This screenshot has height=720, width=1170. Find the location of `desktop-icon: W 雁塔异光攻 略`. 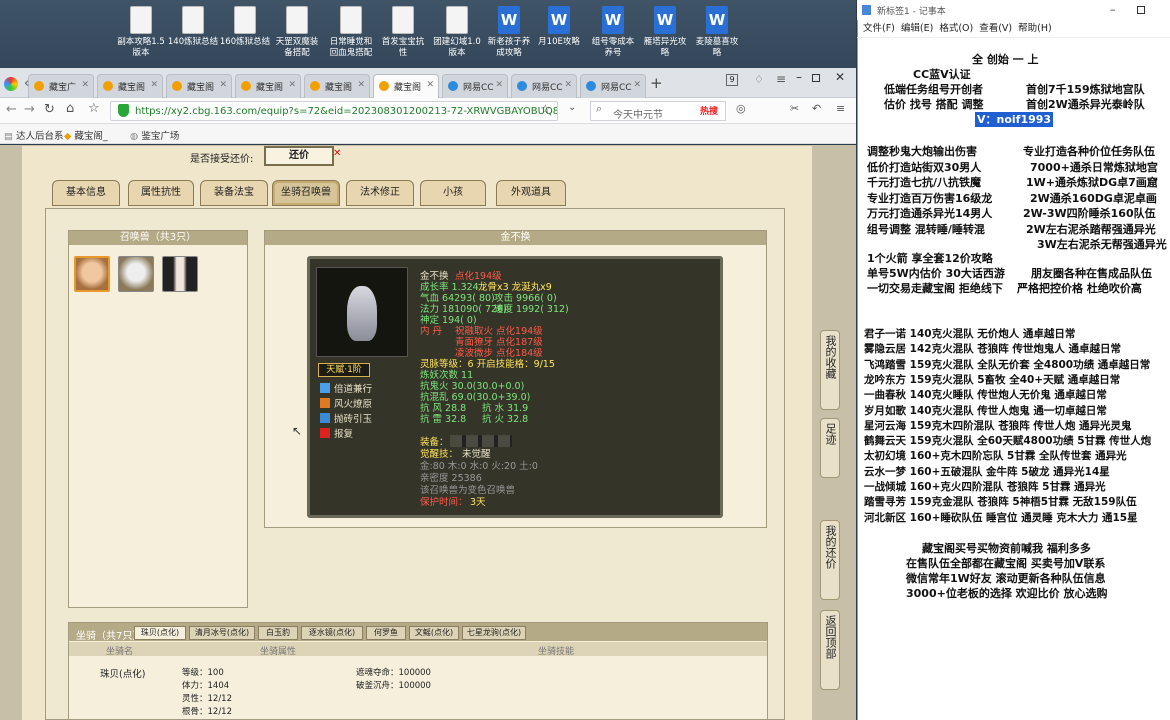

desktop-icon: W 雁塔异光攻 略 is located at coordinates (665, 32).